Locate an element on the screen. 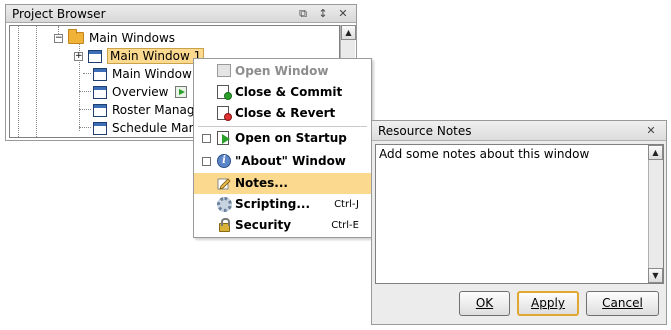  apply-button-label: Apply is located at coordinates (548, 303).